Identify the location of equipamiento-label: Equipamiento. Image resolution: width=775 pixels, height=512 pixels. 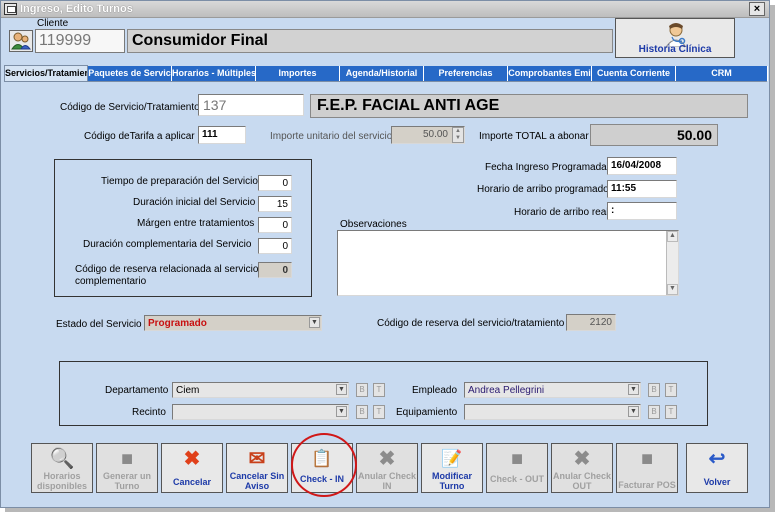
(427, 412).